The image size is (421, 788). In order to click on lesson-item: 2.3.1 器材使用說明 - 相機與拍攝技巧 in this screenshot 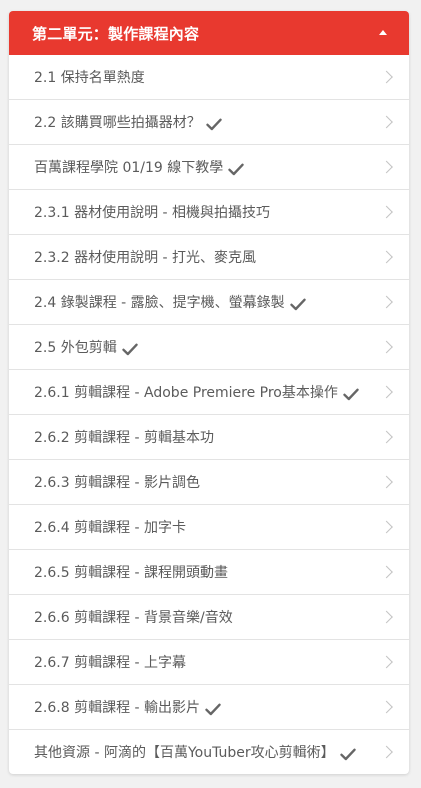, I will do `click(209, 211)`.